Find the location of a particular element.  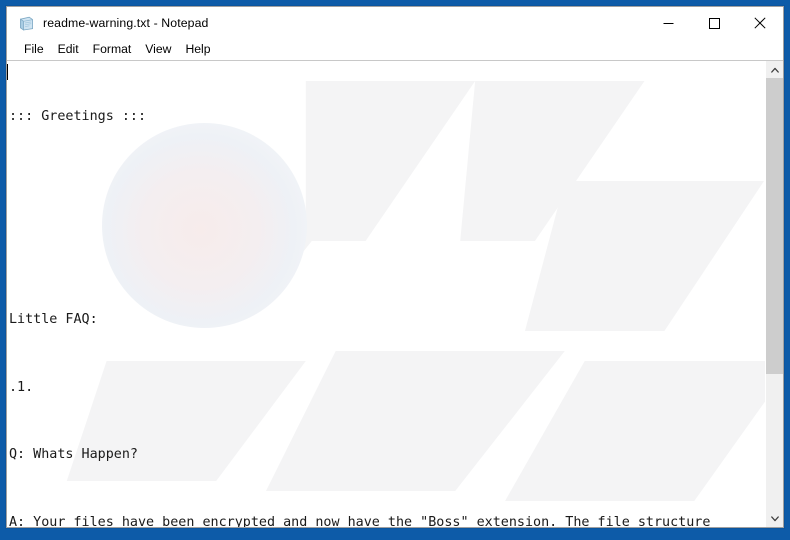

chevron-up-icon is located at coordinates (774, 70).